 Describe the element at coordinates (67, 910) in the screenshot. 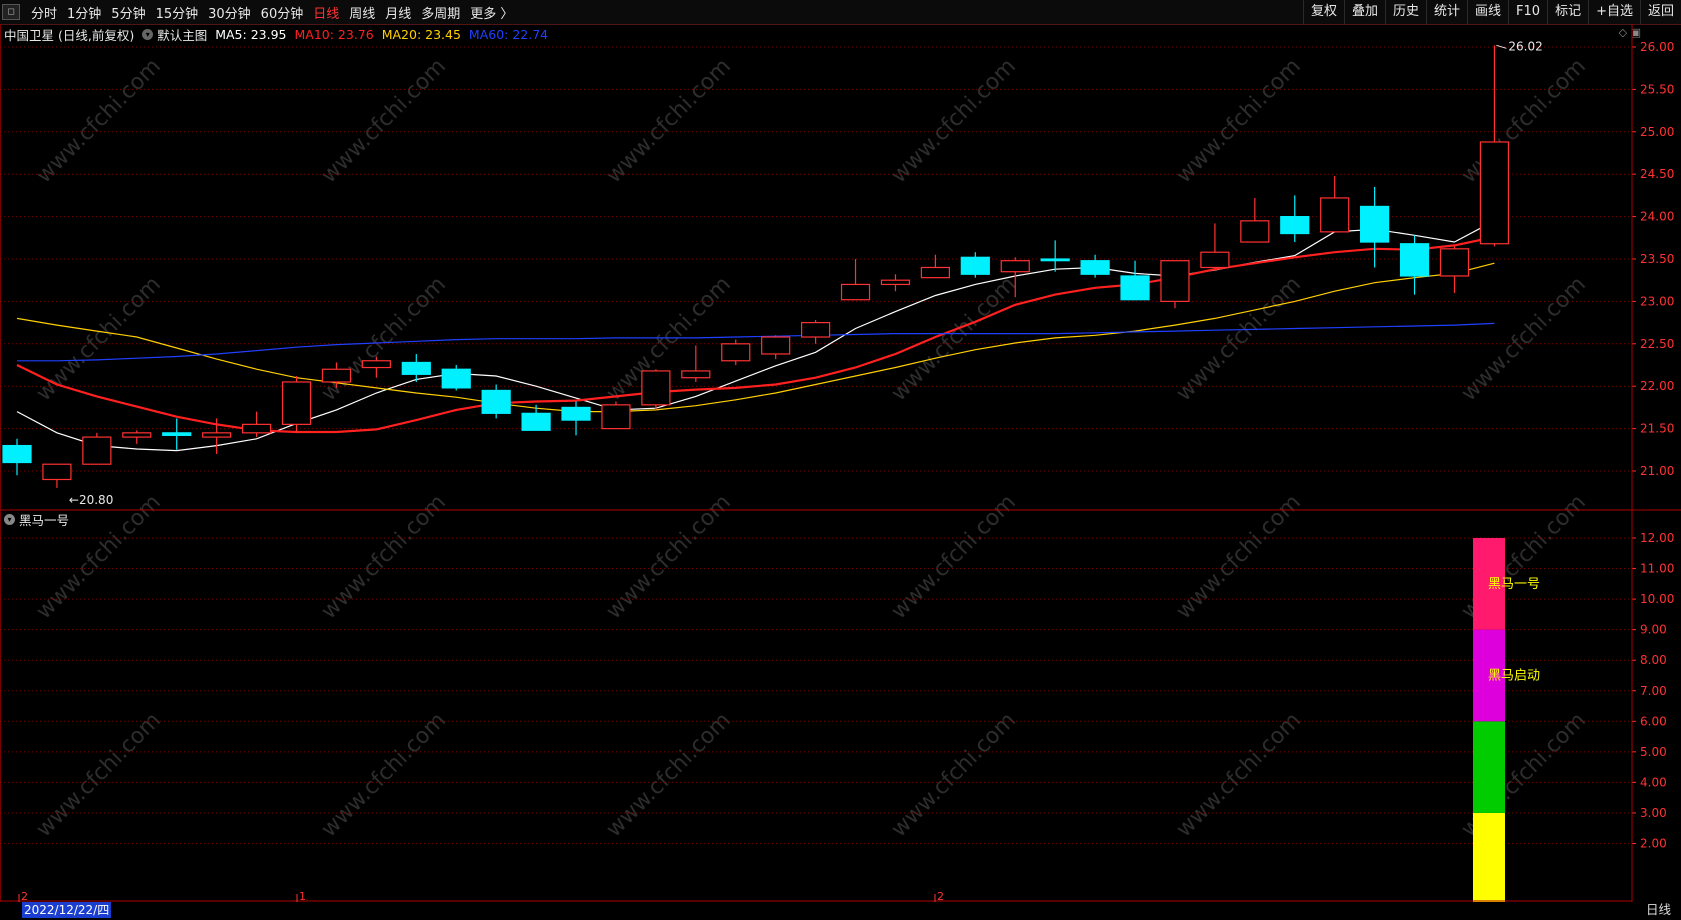

I see `cursor-date-label: 2022/12/22/四` at that location.